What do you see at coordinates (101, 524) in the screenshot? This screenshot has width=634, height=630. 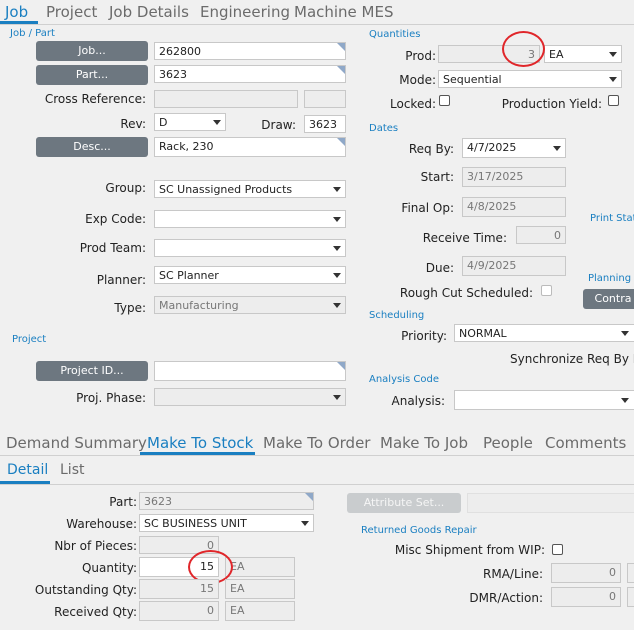 I see `warehouse-label: Warehouse:` at bounding box center [101, 524].